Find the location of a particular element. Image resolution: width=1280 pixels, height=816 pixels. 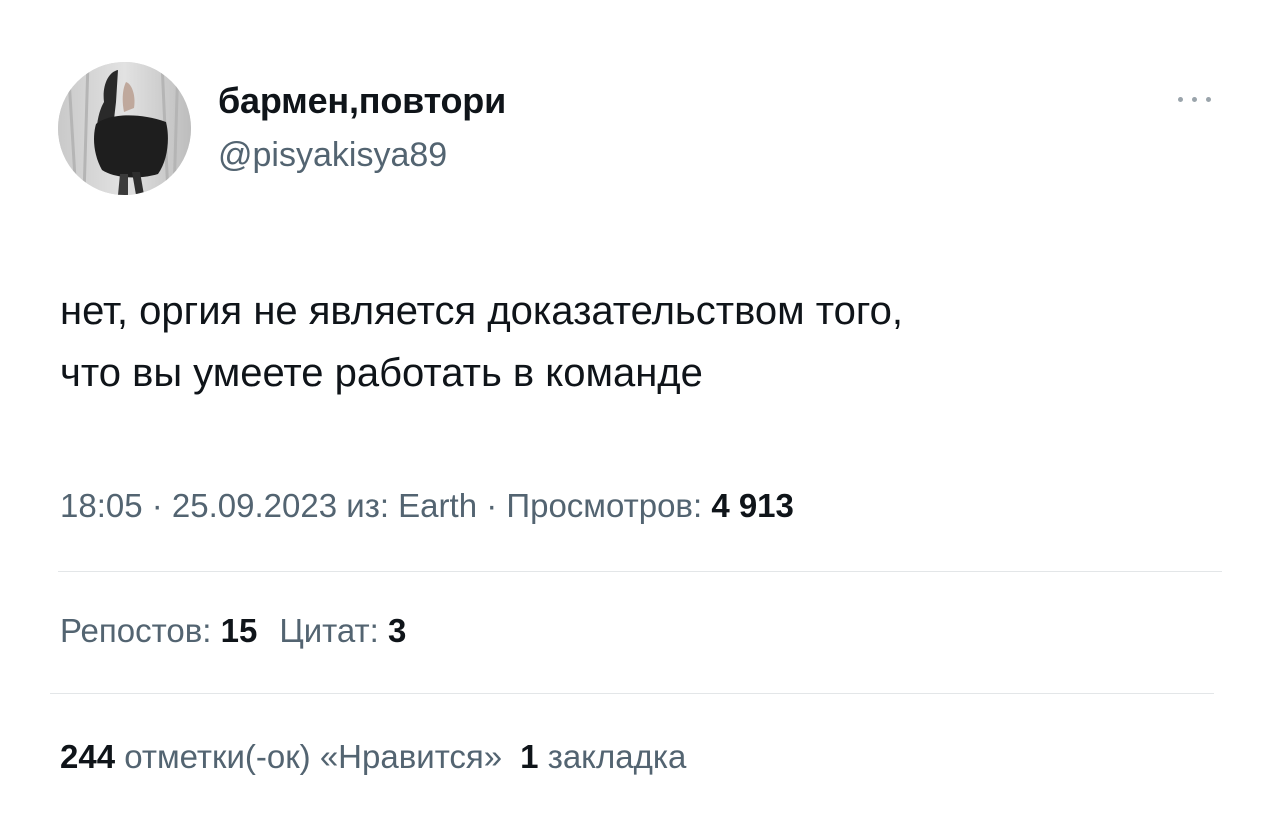

more-horizontal-icon is located at coordinates (1195, 99).